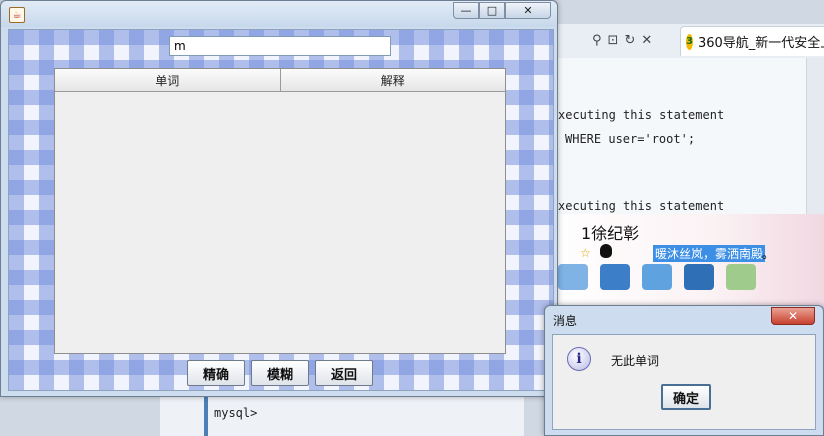 The image size is (824, 436). What do you see at coordinates (760, 43) in the screenshot?
I see `browser-tab-title: 360导航_新一代安全上` at bounding box center [760, 43].